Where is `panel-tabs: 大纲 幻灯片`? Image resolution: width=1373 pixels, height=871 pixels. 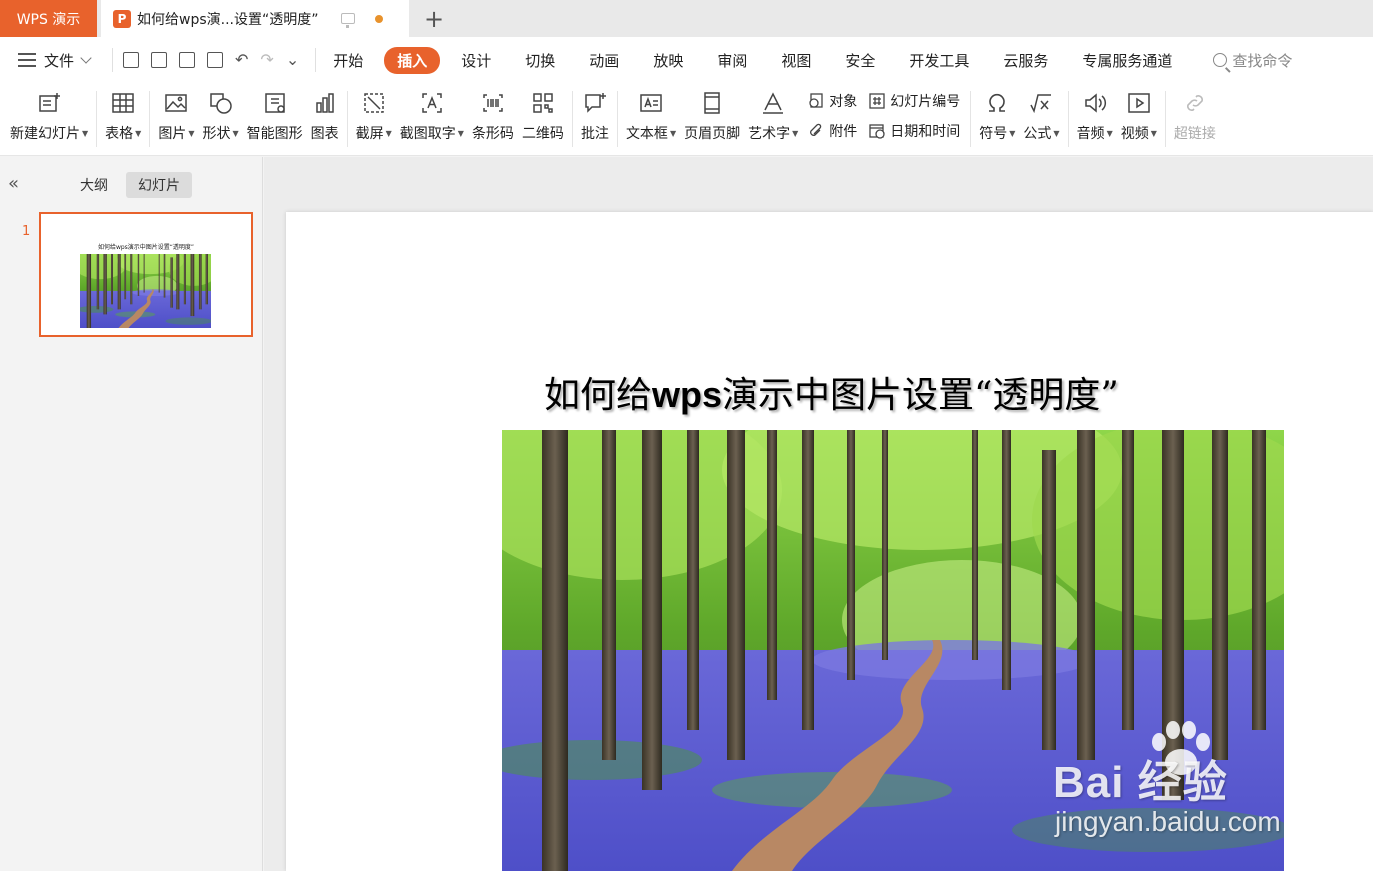 panel-tabs: 大纲 幻灯片 is located at coordinates (130, 185).